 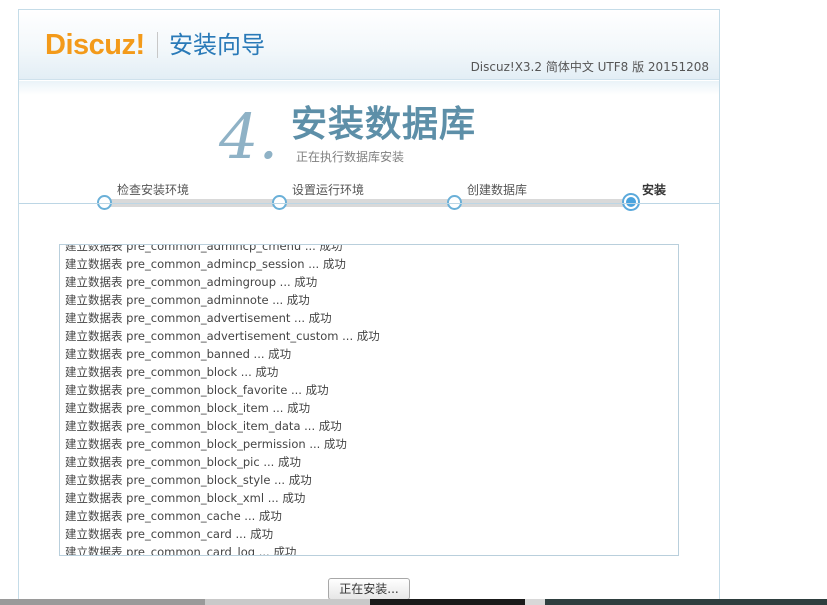 I want to click on log-line: 建立数据表 pre_common_cache ... 成功, so click(x=173, y=516).